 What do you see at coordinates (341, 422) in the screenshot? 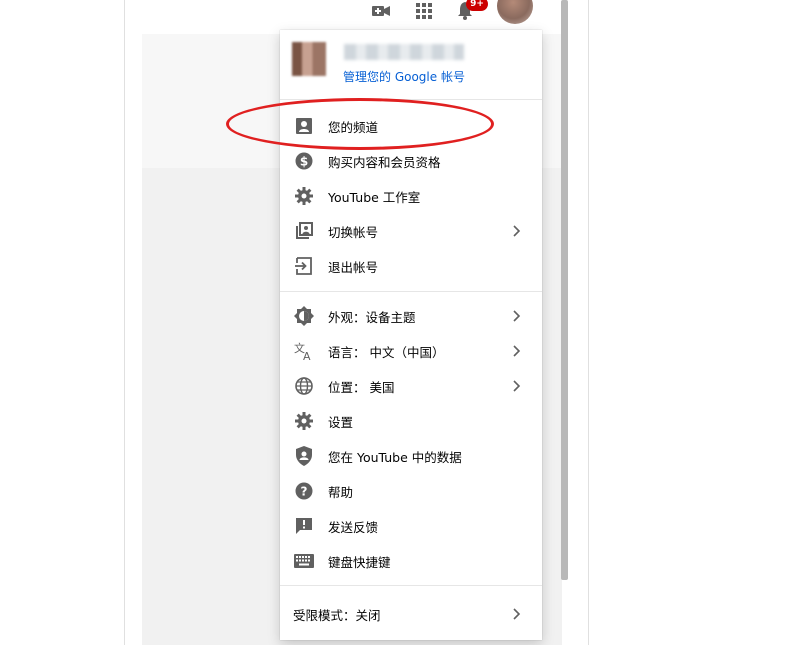
I see `menu-item-label: 设置` at bounding box center [341, 422].